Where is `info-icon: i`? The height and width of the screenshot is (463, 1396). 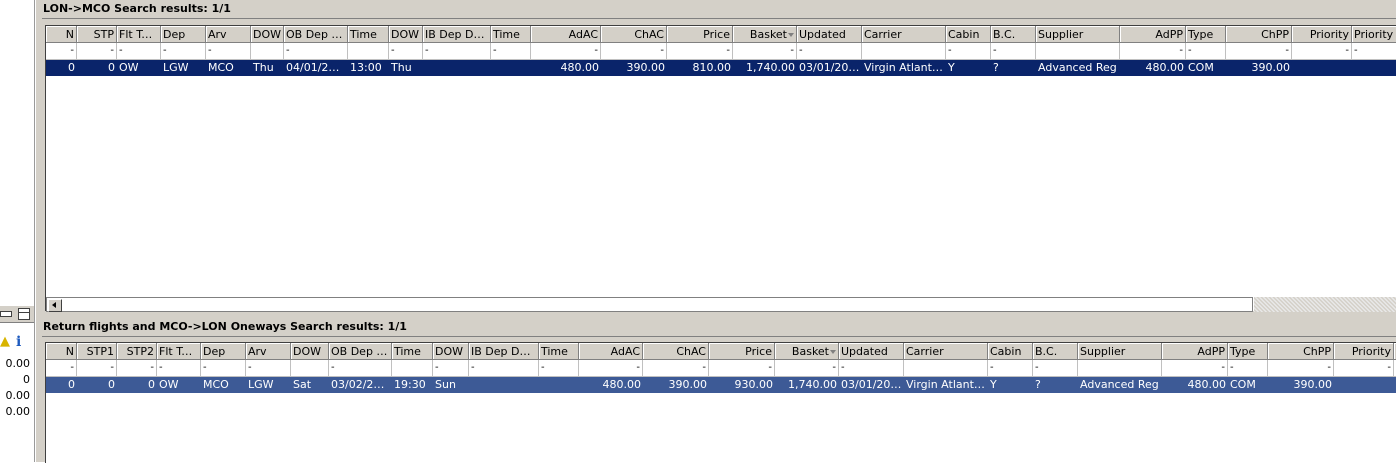 info-icon: i is located at coordinates (18, 342).